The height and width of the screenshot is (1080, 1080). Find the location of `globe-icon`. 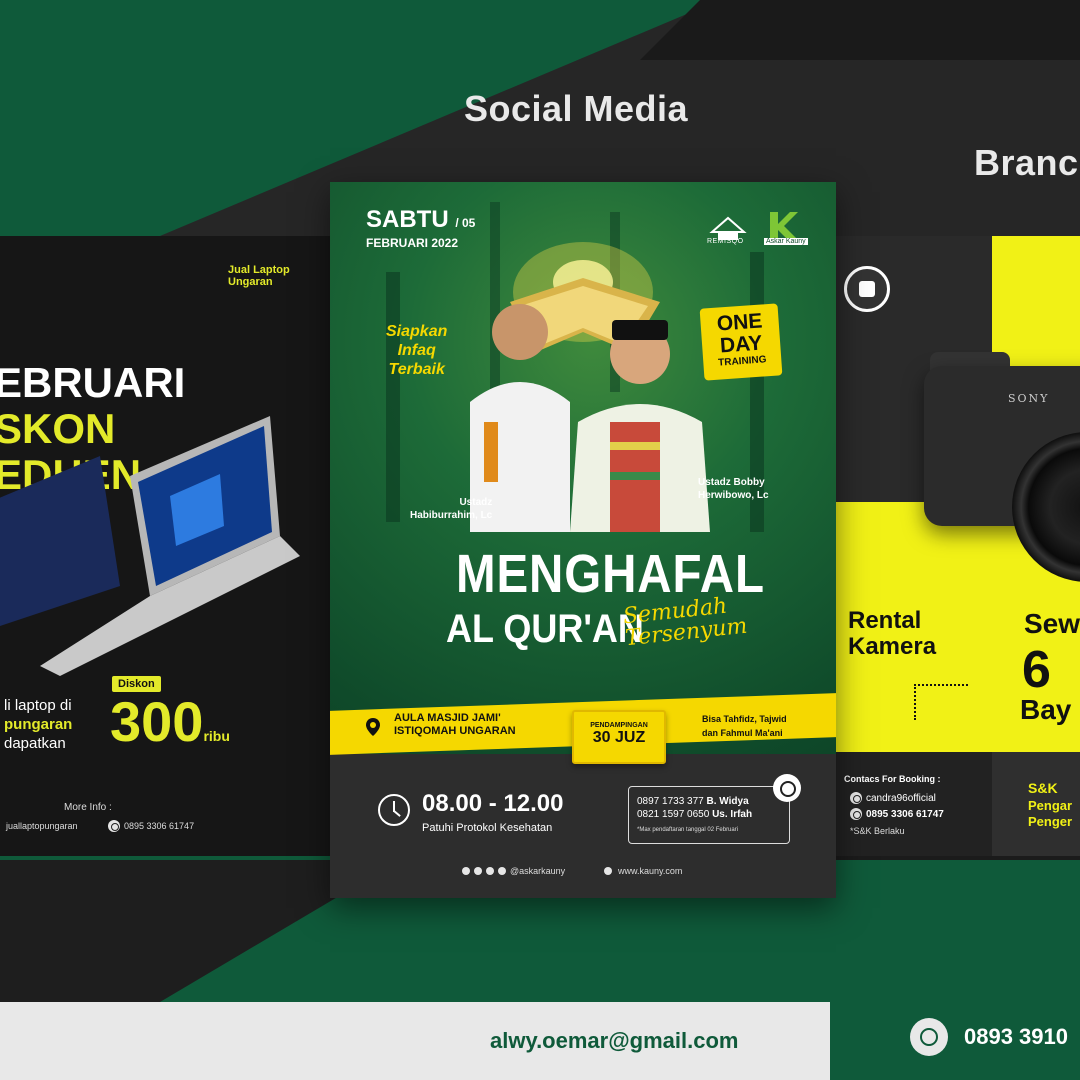

globe-icon is located at coordinates (608, 871).